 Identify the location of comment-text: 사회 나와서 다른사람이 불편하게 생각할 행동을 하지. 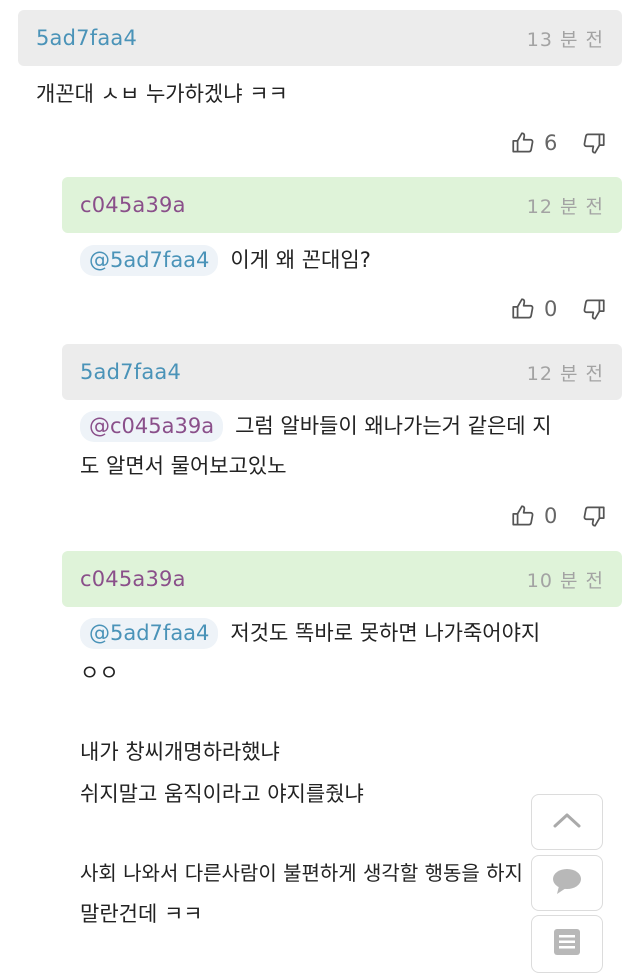
(301, 873).